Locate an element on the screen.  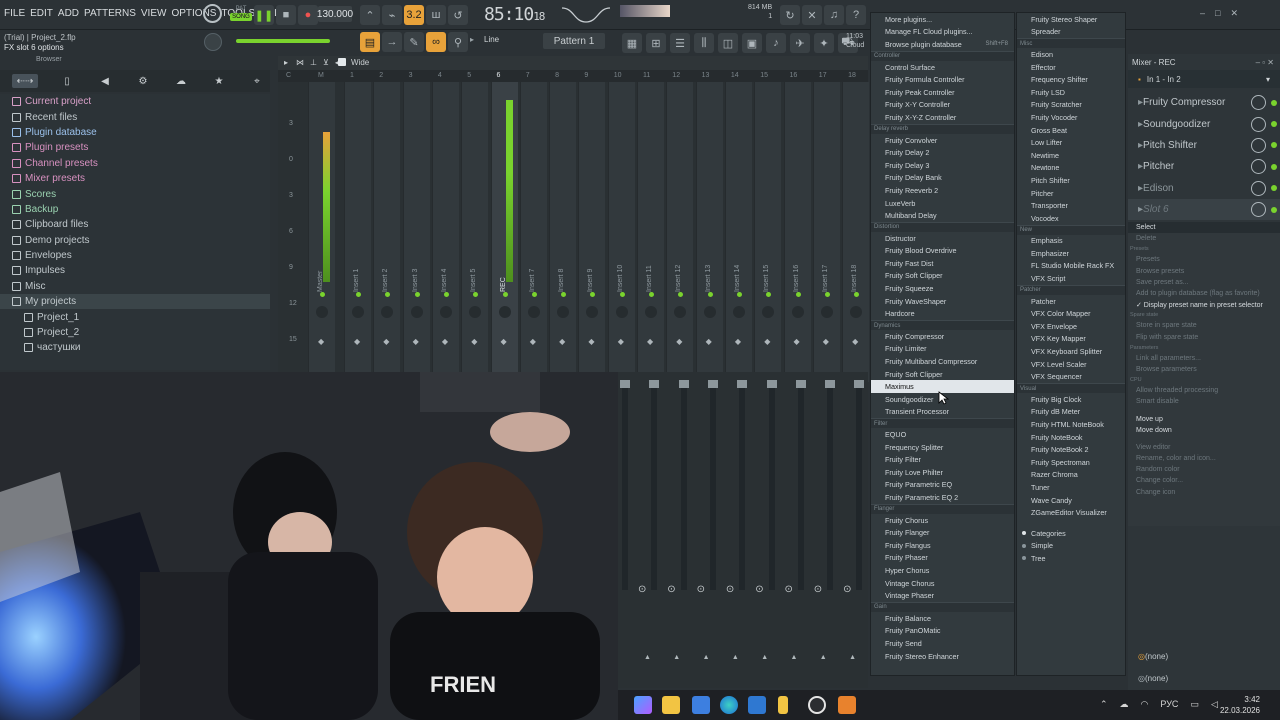
mixer-track: Insert 9 ◆ is located at coordinates (592, 232).